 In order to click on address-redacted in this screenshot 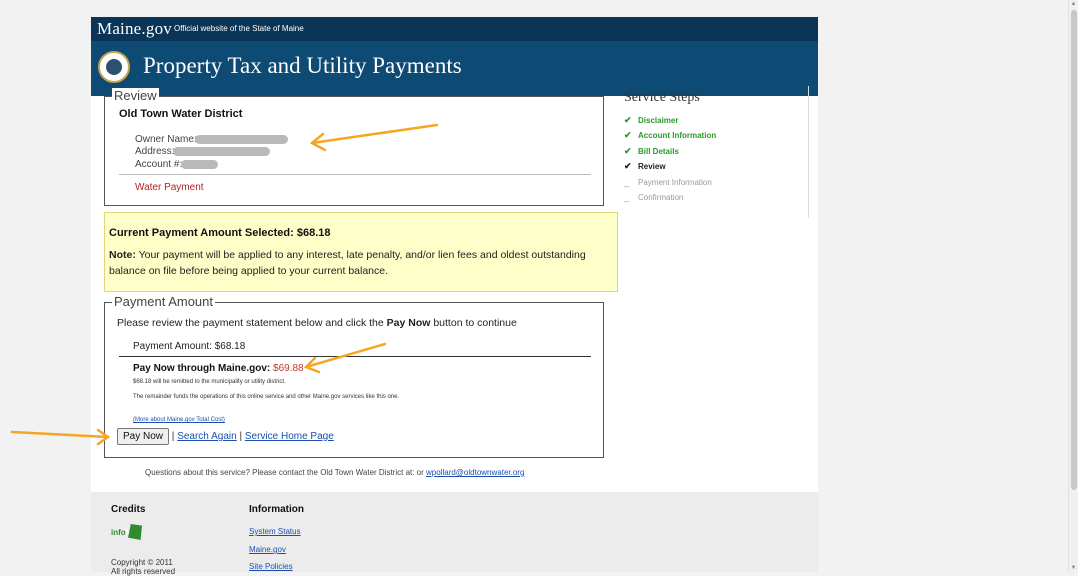, I will do `click(221, 151)`.